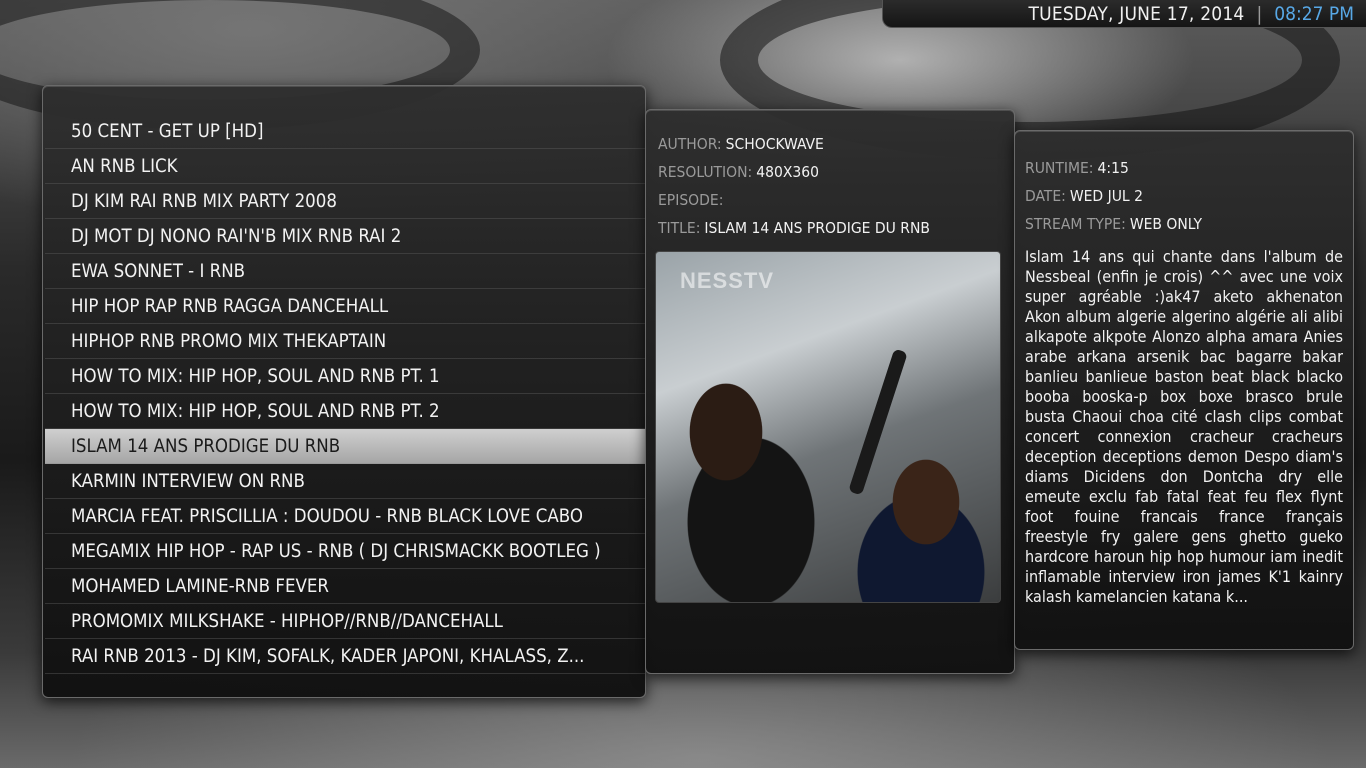 Image resolution: width=1366 pixels, height=768 pixels. I want to click on runtime-row: RUNTIME: 4:15, so click(1113, 168).